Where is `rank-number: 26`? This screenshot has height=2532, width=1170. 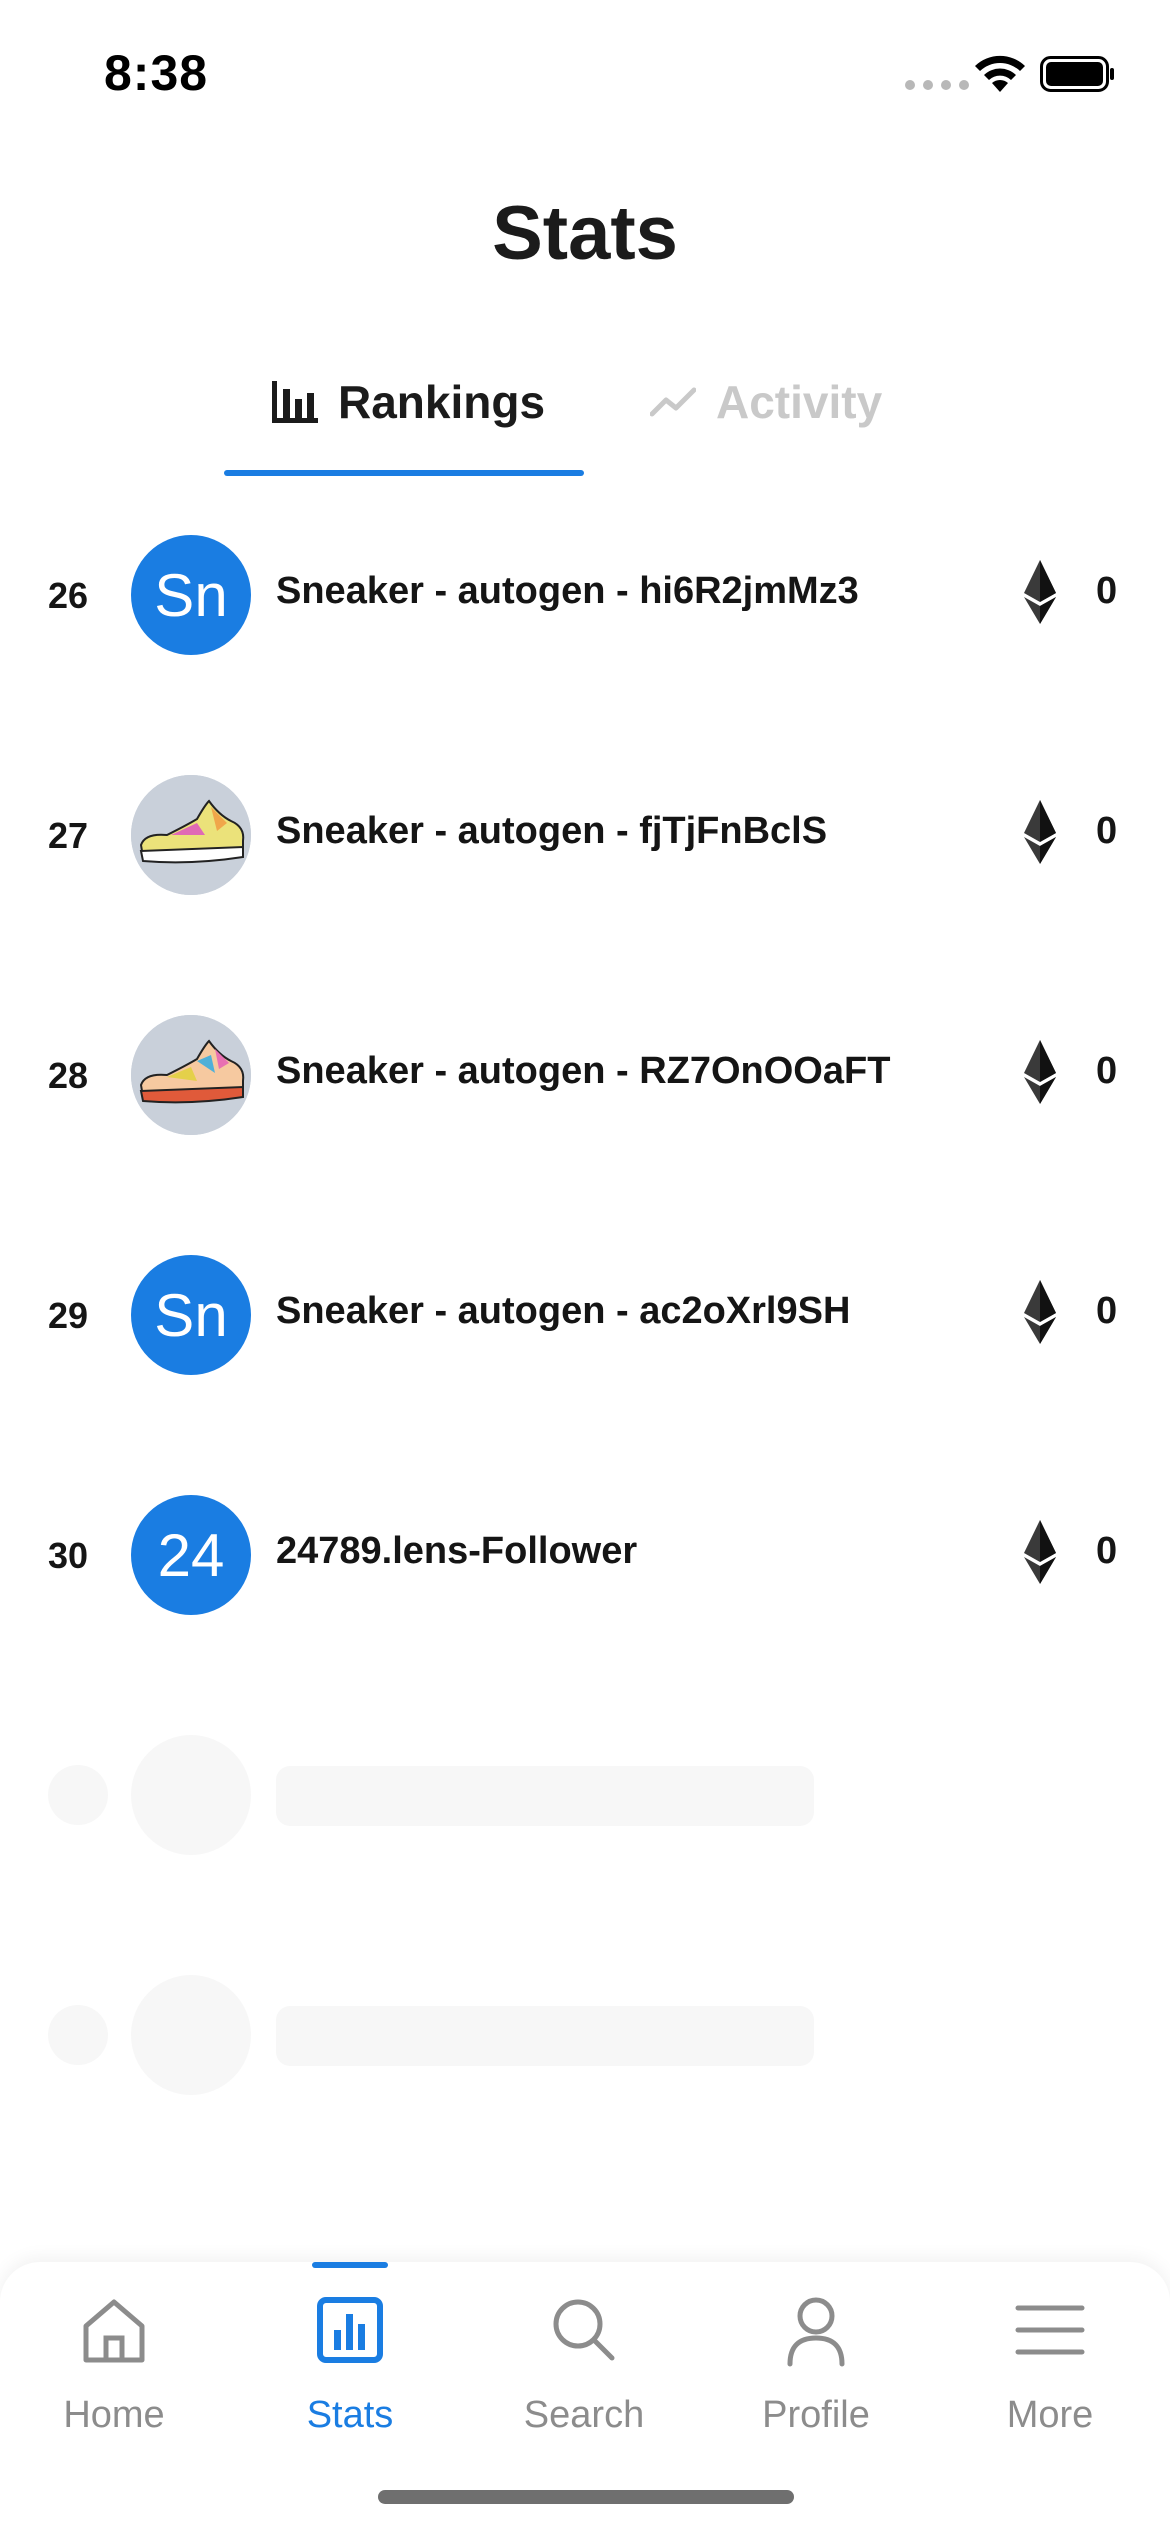 rank-number: 26 is located at coordinates (68, 595).